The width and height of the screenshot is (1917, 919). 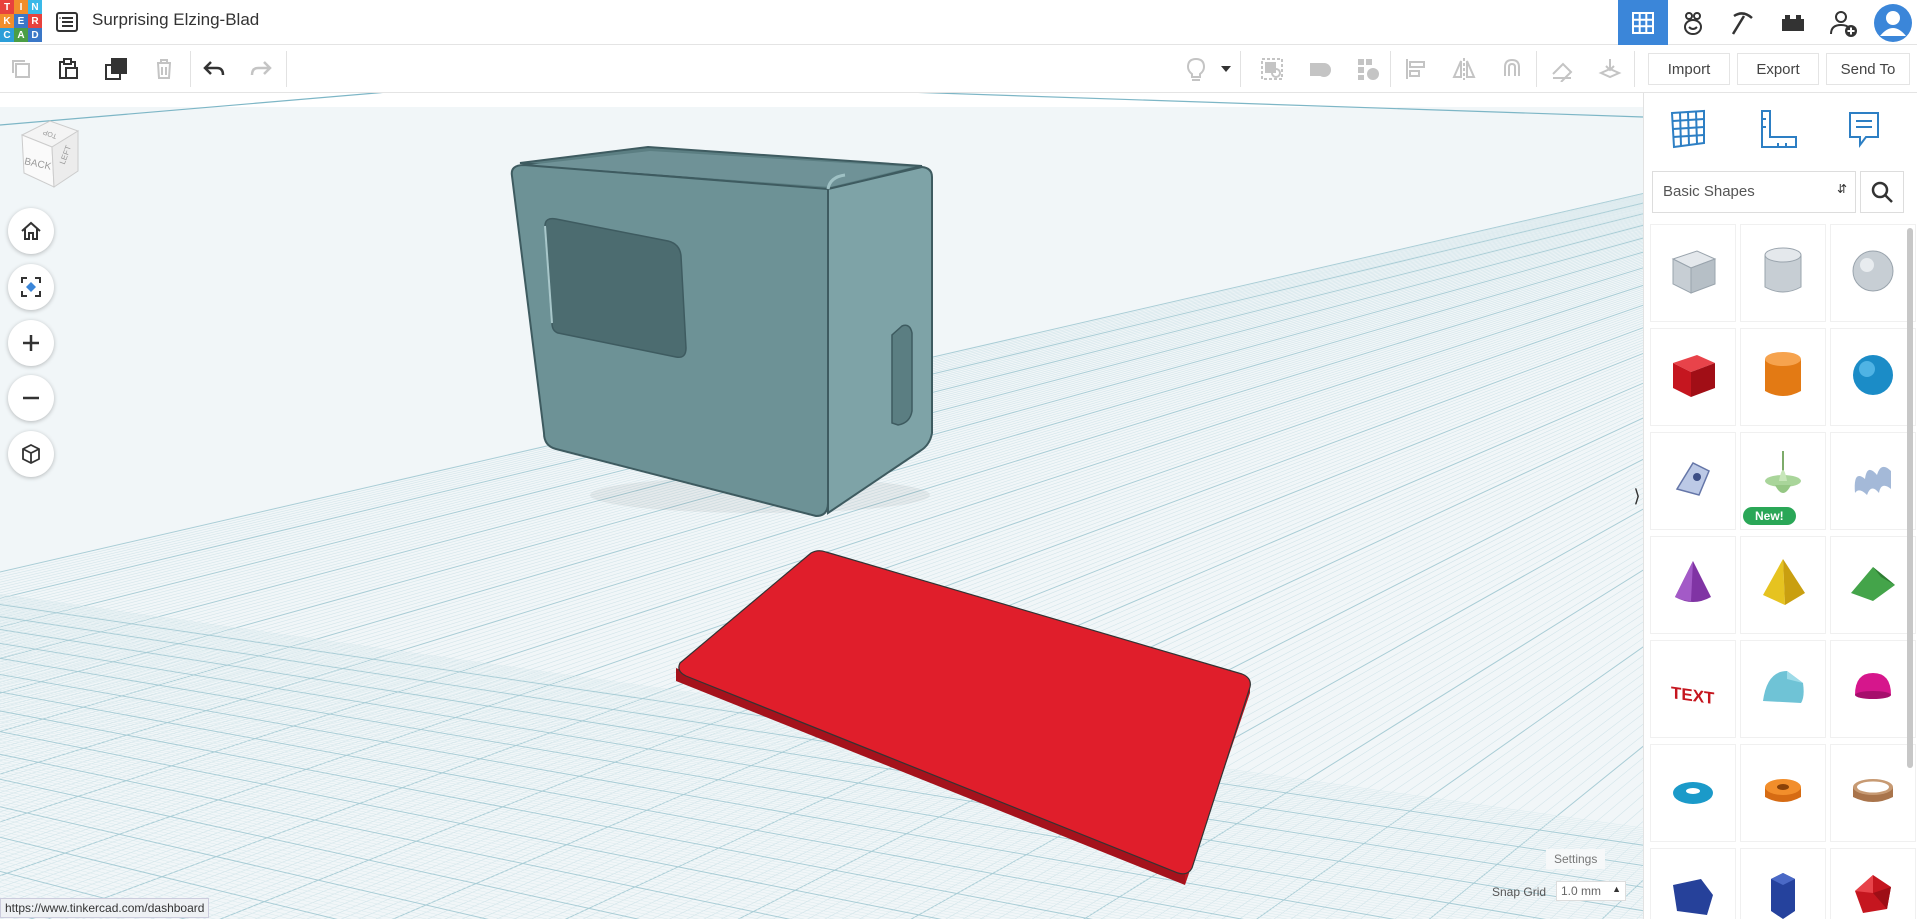 What do you see at coordinates (67, 22) in the screenshot?
I see `design-list-icon` at bounding box center [67, 22].